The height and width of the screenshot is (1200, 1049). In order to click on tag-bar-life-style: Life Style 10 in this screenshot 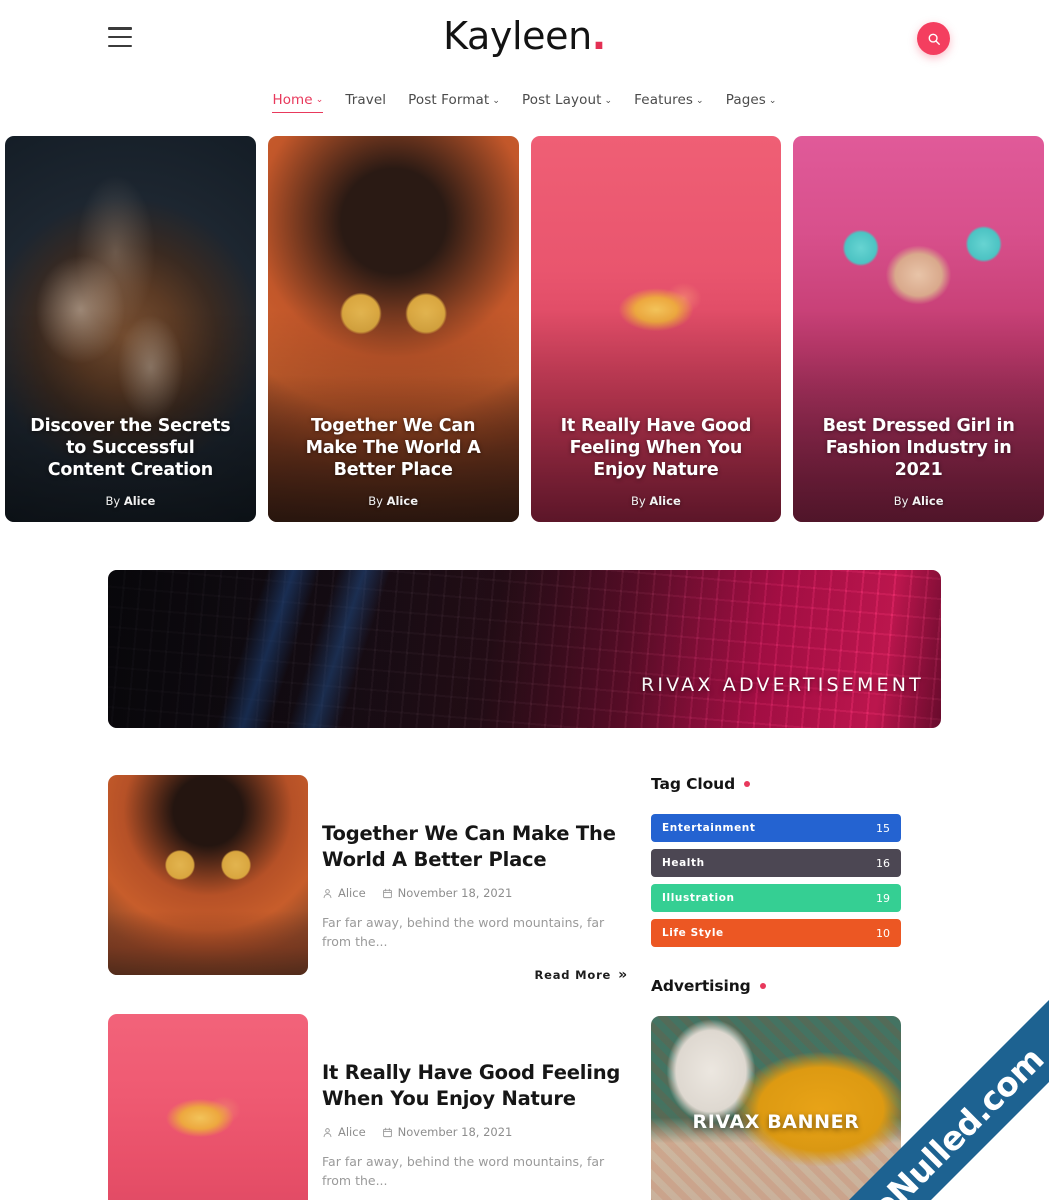, I will do `click(776, 933)`.